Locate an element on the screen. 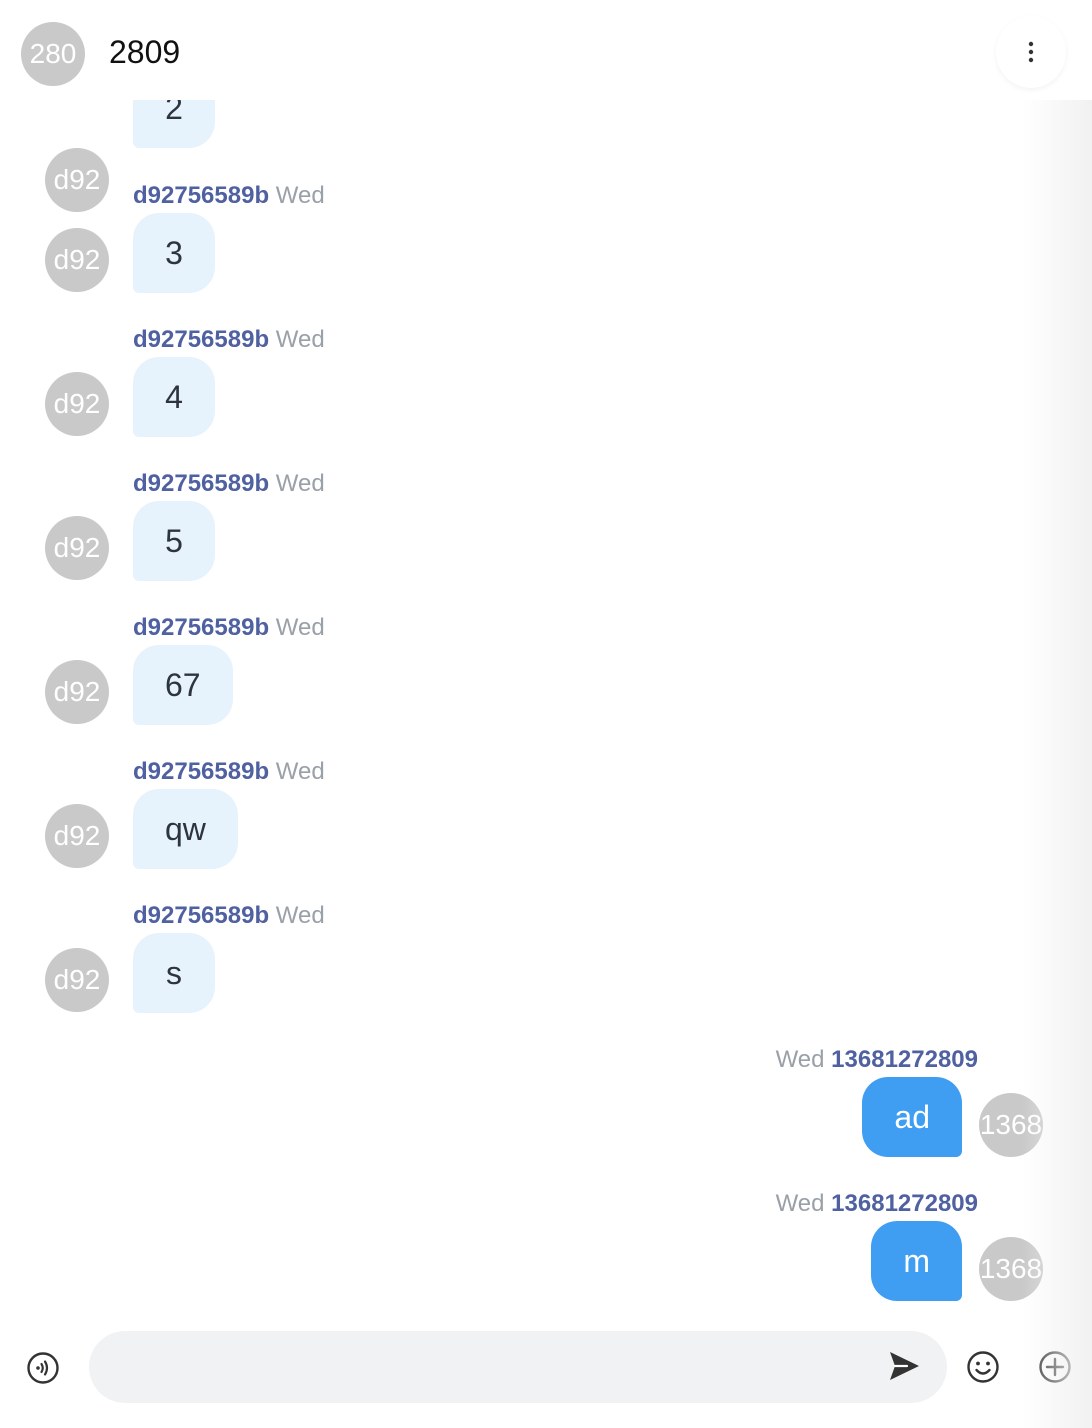 The width and height of the screenshot is (1092, 1428). add-icon is located at coordinates (1055, 1367).